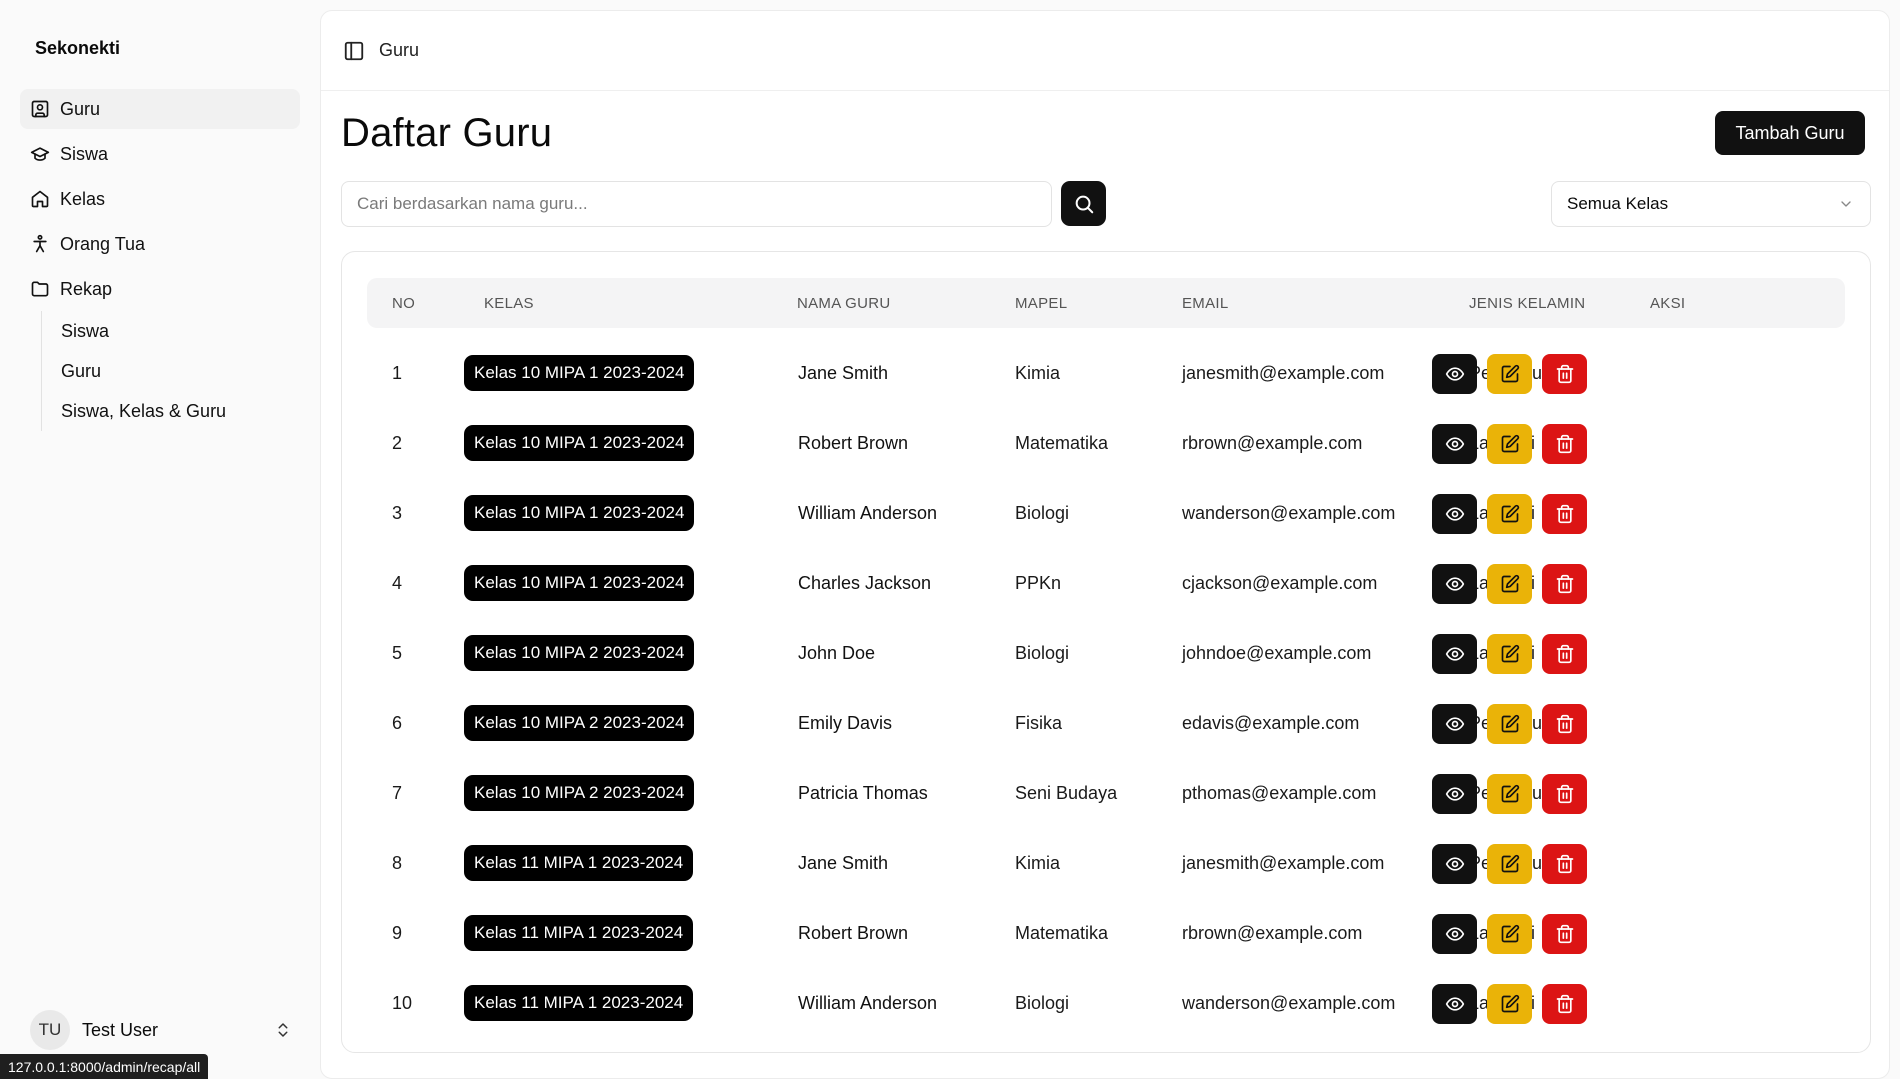 This screenshot has width=1900, height=1079. Describe the element at coordinates (1042, 652) in the screenshot. I see `cell-mapel: Biologi` at that location.